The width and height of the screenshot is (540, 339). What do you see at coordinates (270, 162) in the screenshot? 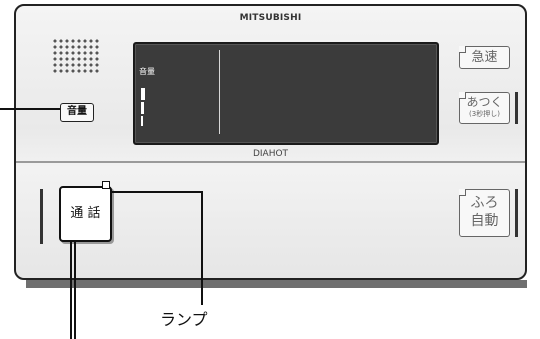
I see `panel-divider` at bounding box center [270, 162].